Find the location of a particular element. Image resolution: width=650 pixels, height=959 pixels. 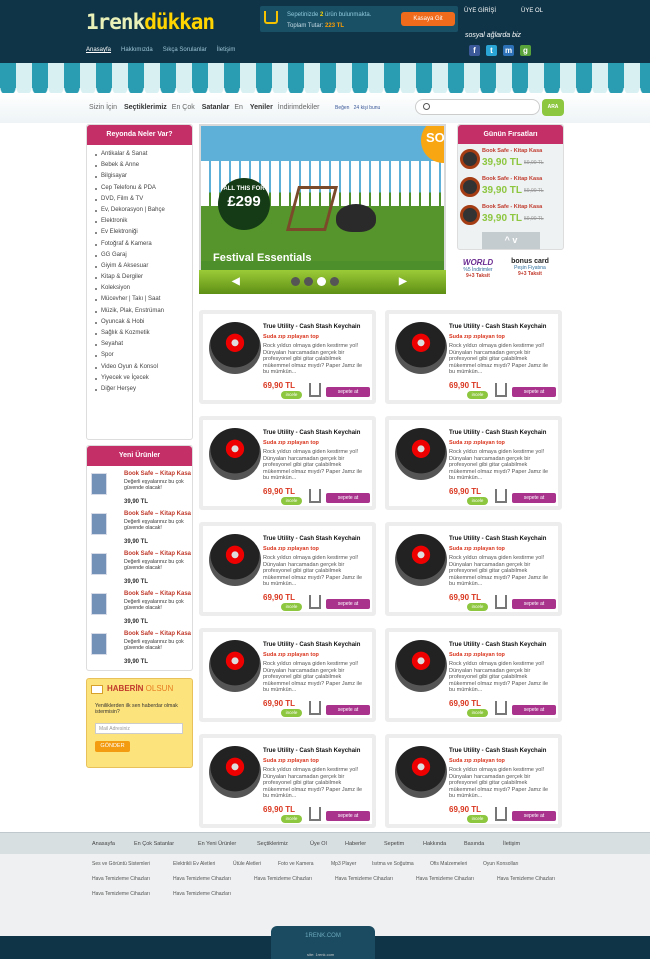

category-item: Elektronik is located at coordinates (143, 221).